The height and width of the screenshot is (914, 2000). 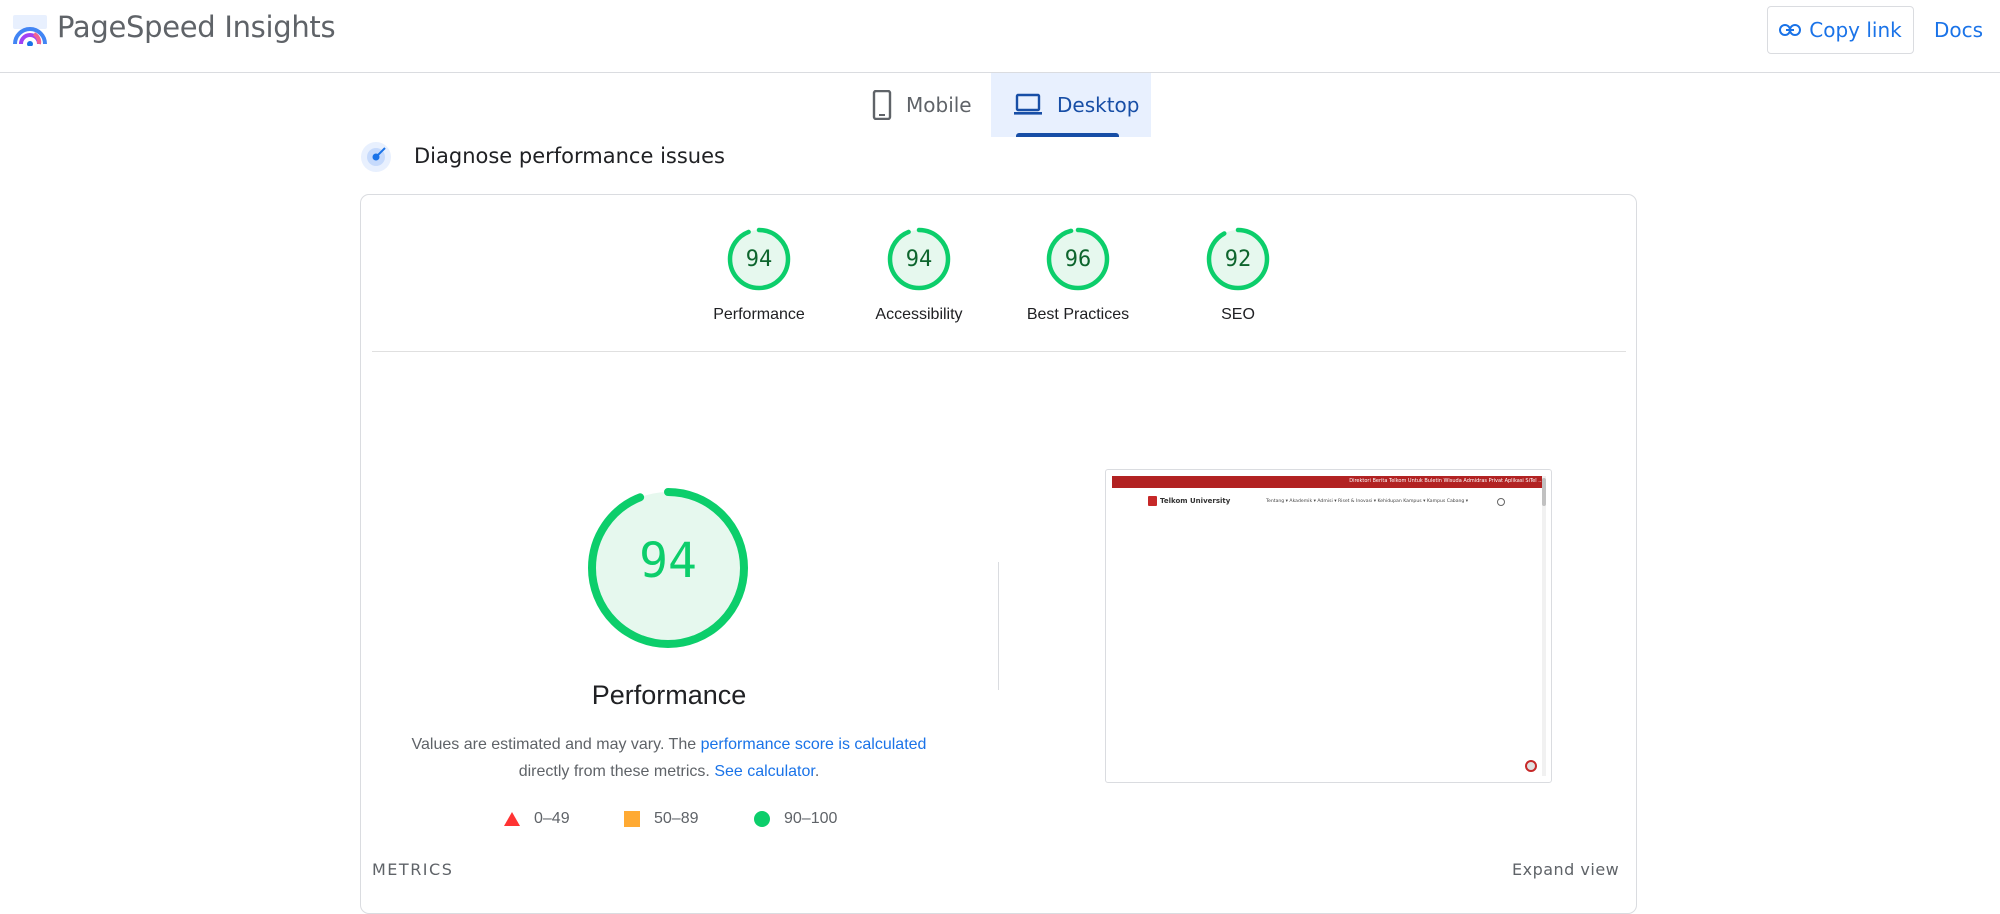 What do you see at coordinates (762, 819) in the screenshot?
I see `circle-icon` at bounding box center [762, 819].